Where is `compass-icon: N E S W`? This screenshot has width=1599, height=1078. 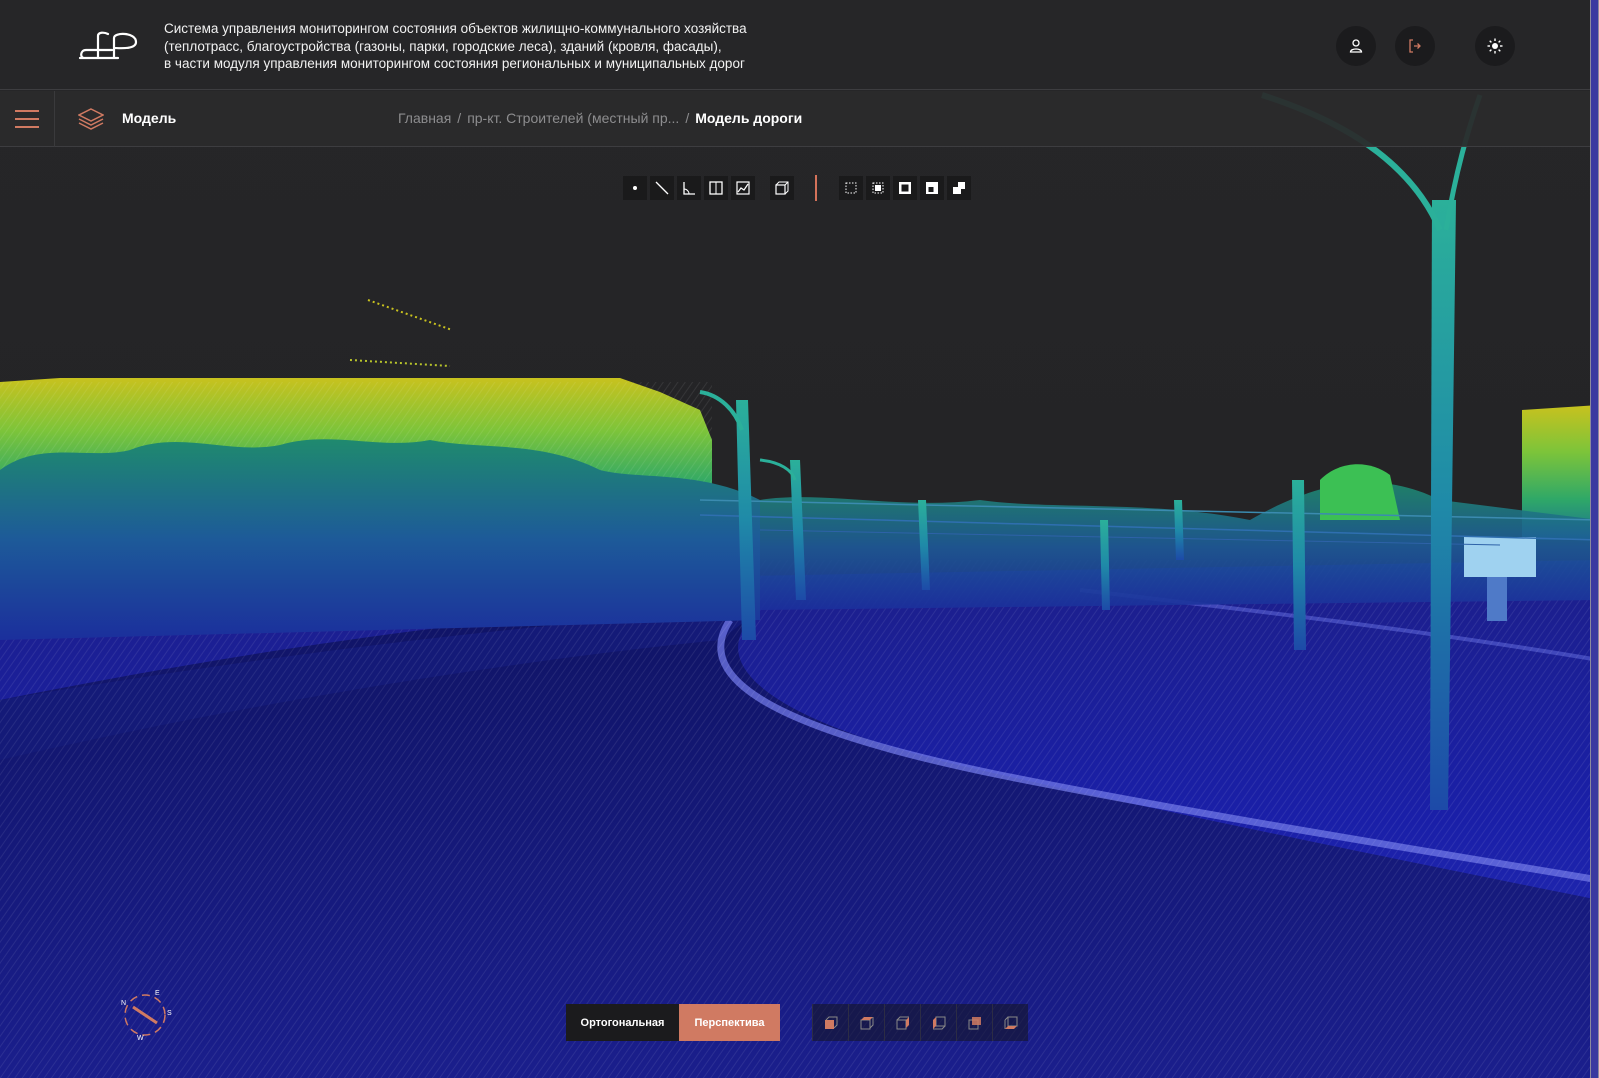
compass-icon: N E S W is located at coordinates (145, 1015).